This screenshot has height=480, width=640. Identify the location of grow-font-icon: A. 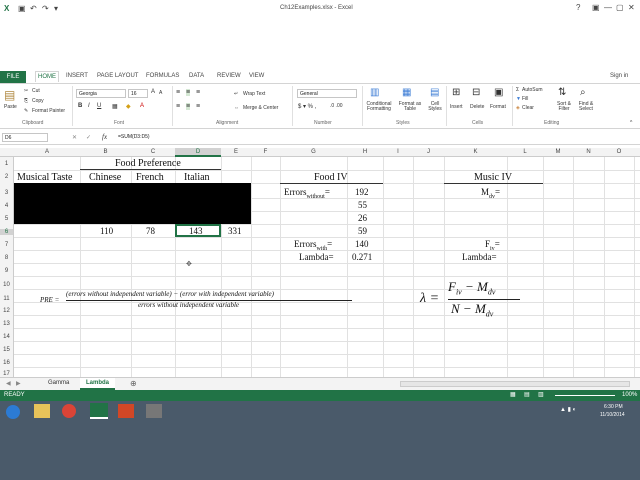
(153, 92).